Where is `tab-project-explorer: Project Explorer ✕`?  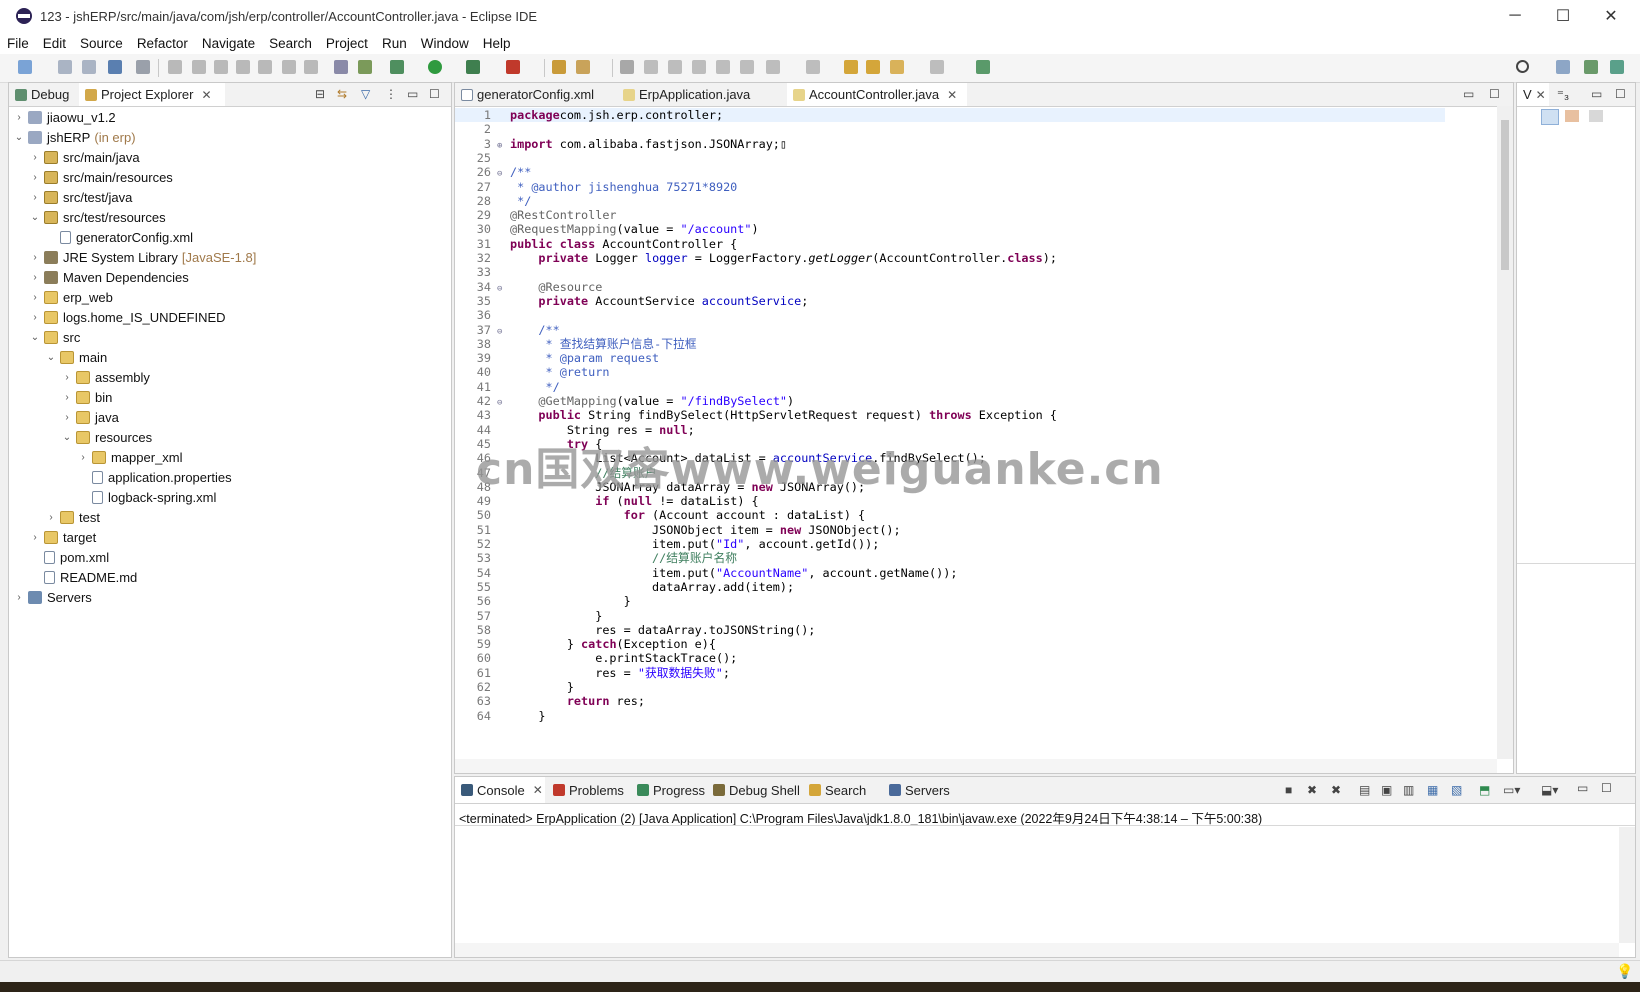 tab-project-explorer: Project Explorer ✕ is located at coordinates (152, 94).